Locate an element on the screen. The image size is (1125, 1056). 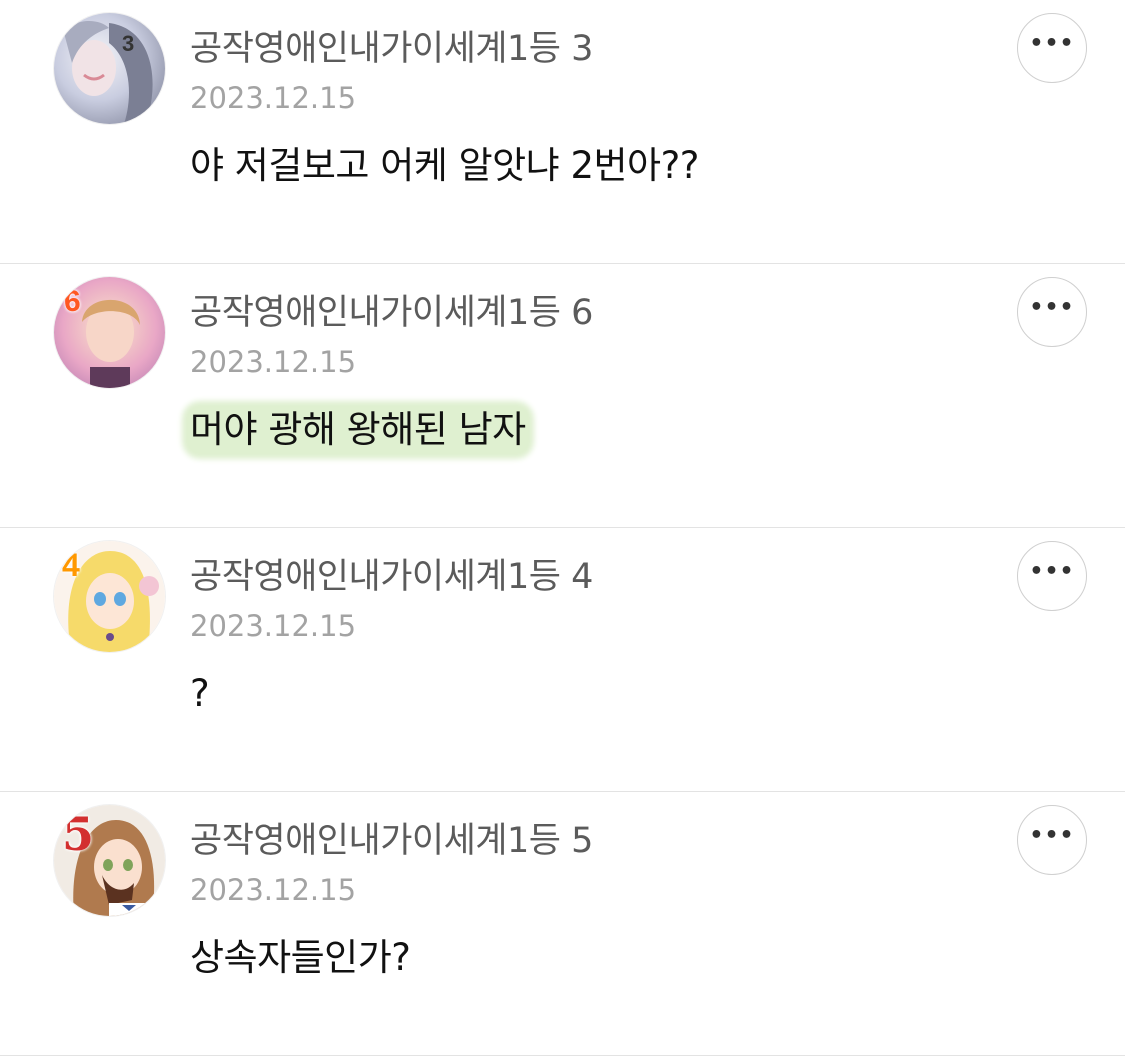
avatar: 5 is located at coordinates (109, 860).